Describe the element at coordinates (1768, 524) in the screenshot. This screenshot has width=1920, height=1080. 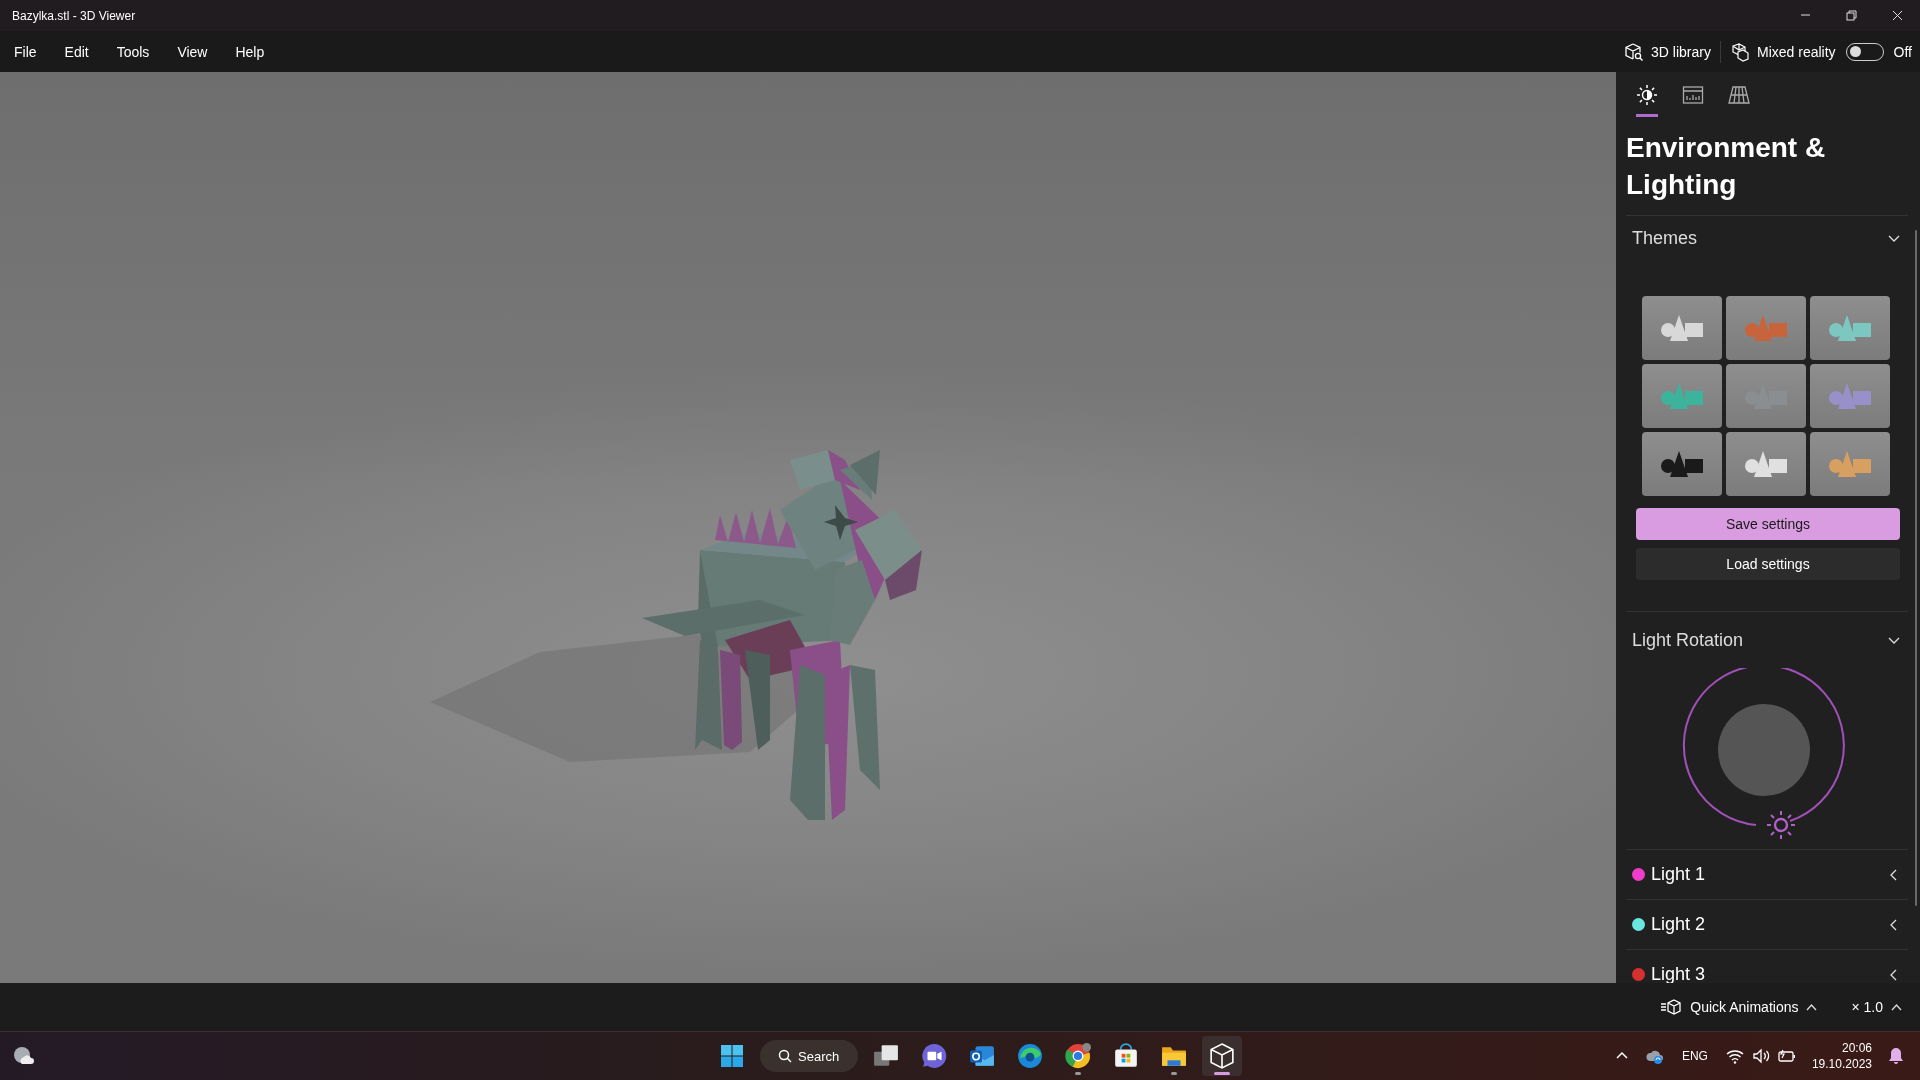
I see `save-button: Save settings` at that location.